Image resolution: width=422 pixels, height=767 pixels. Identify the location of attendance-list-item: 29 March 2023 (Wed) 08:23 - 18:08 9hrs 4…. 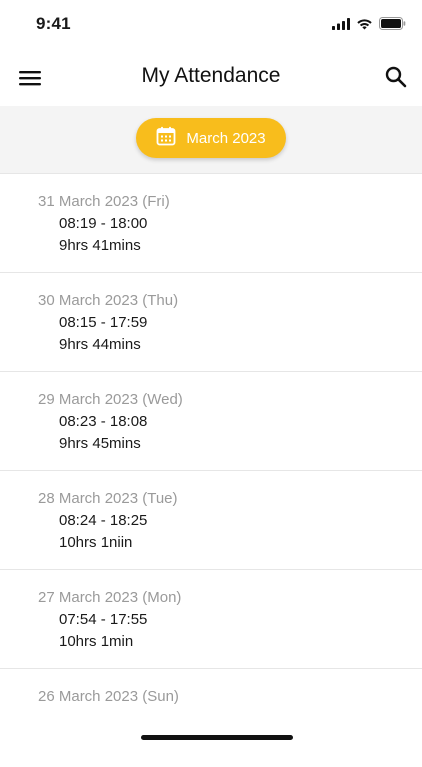
(211, 421).